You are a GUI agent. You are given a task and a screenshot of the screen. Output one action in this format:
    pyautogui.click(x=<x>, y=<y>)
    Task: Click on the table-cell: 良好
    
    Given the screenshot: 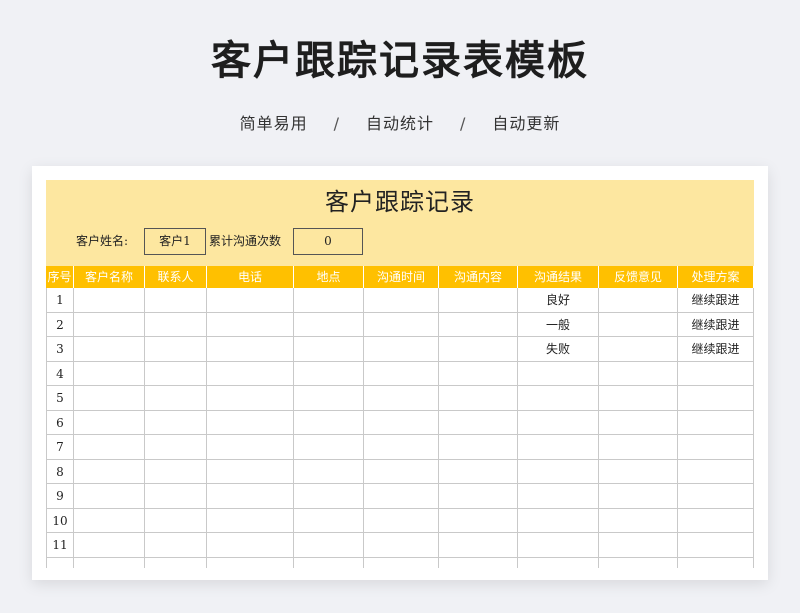 What is the action you would take?
    pyautogui.click(x=558, y=300)
    